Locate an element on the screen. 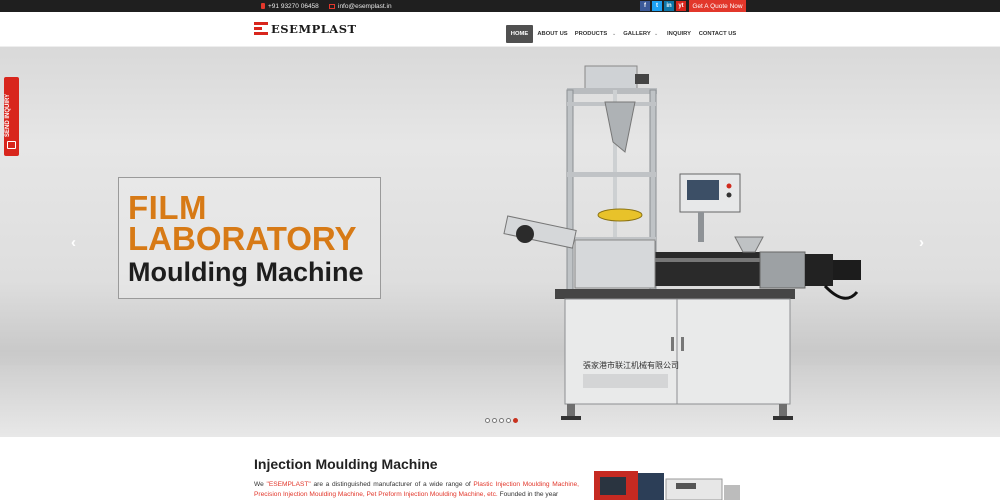 The width and height of the screenshot is (1000, 500). next-slide-icon: › is located at coordinates (921, 242).